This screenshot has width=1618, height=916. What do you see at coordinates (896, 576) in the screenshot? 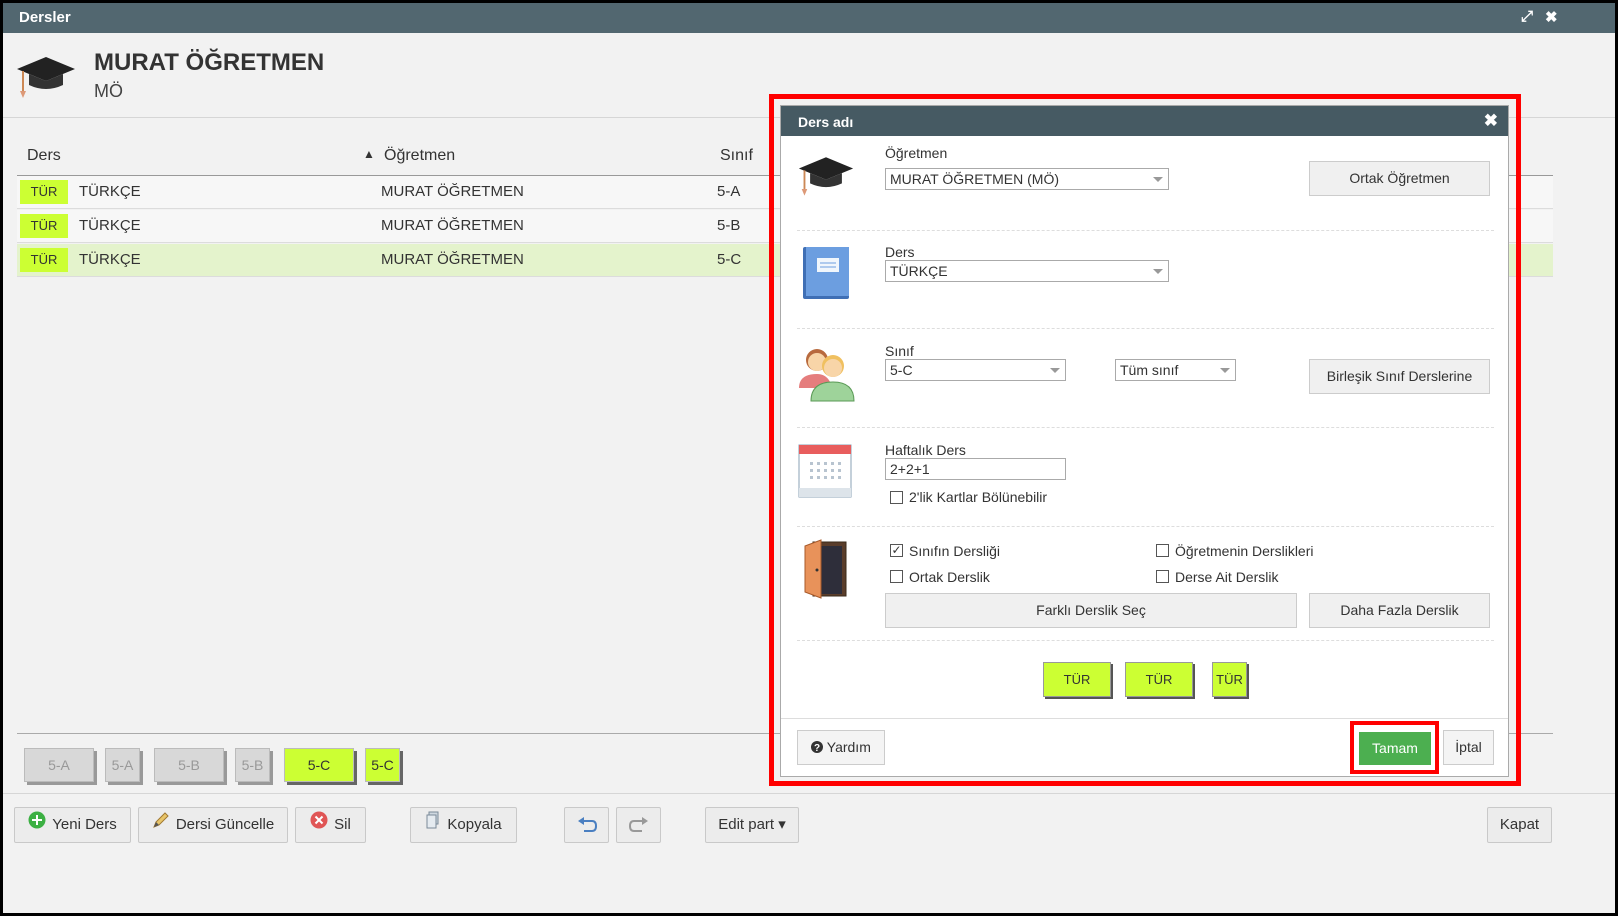
I see `shared-room-checkbox` at bounding box center [896, 576].